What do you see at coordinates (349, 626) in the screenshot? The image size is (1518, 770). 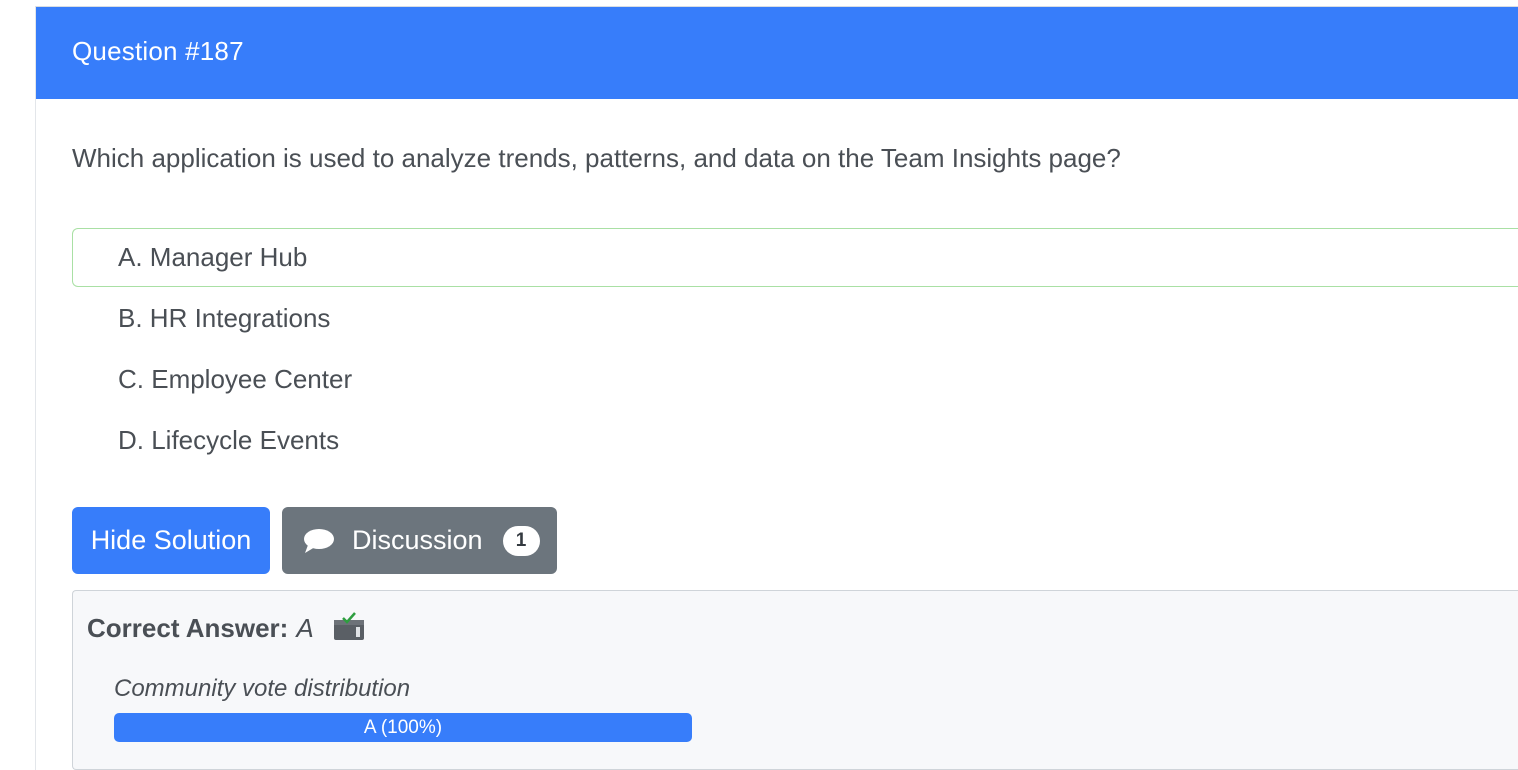 I see `ballot-box-icon` at bounding box center [349, 626].